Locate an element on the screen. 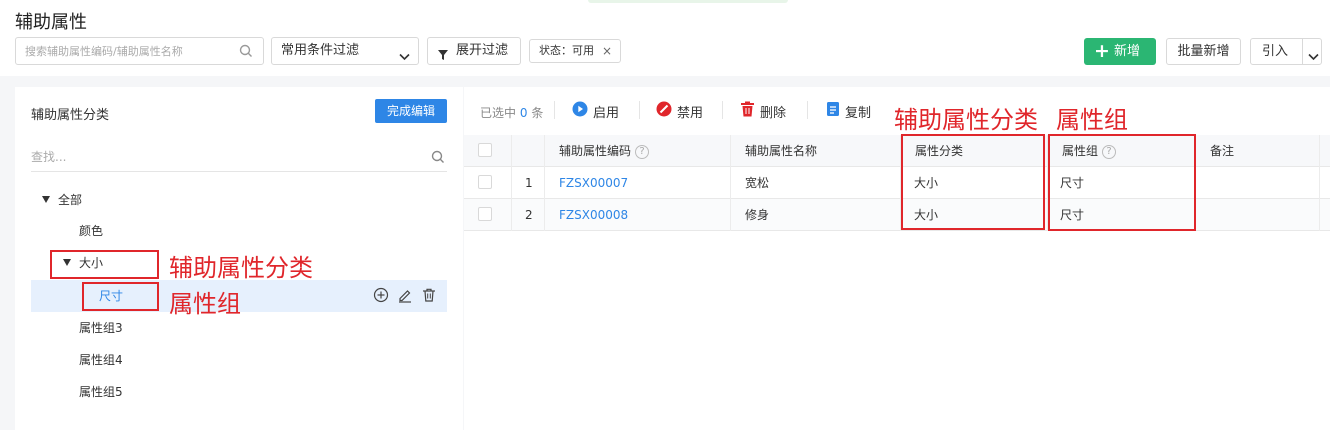  funnel-icon is located at coordinates (443, 58).